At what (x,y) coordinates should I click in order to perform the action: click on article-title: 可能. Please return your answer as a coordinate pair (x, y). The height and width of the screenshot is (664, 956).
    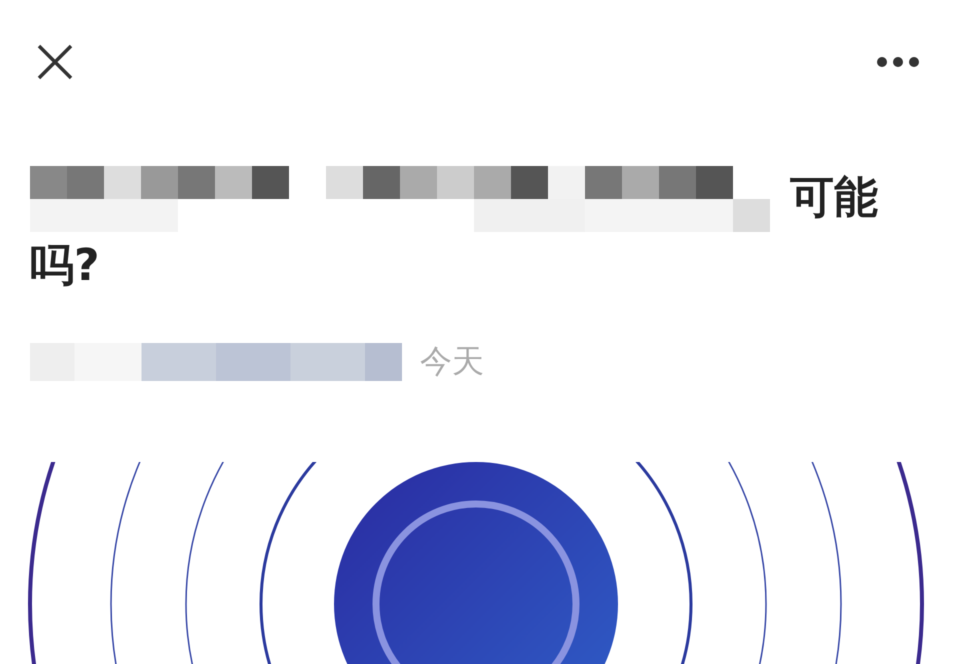
    Looking at the image, I should click on (834, 198).